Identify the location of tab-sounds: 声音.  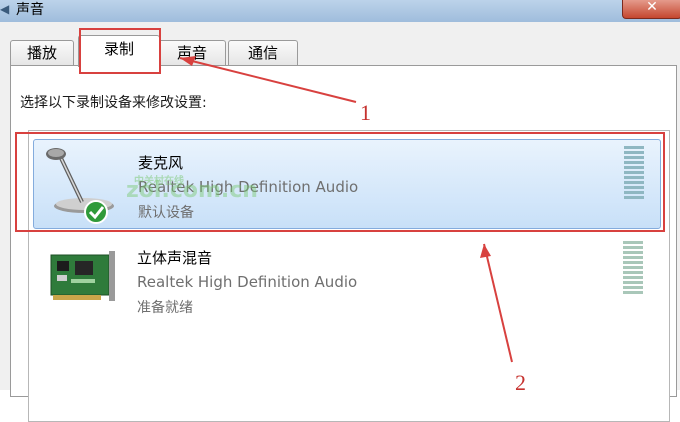
(192, 52).